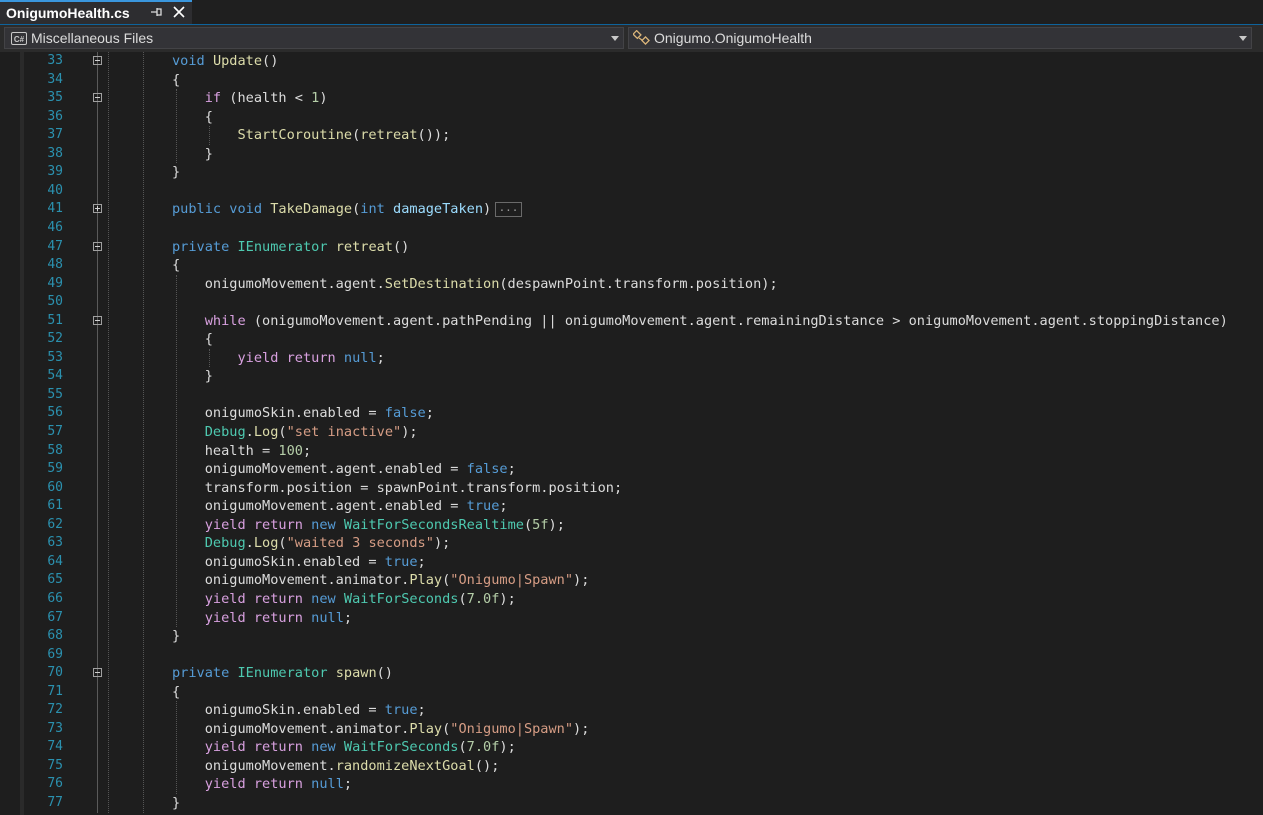 Image resolution: width=1263 pixels, height=815 pixels. I want to click on code-line: 69, so click(631, 655).